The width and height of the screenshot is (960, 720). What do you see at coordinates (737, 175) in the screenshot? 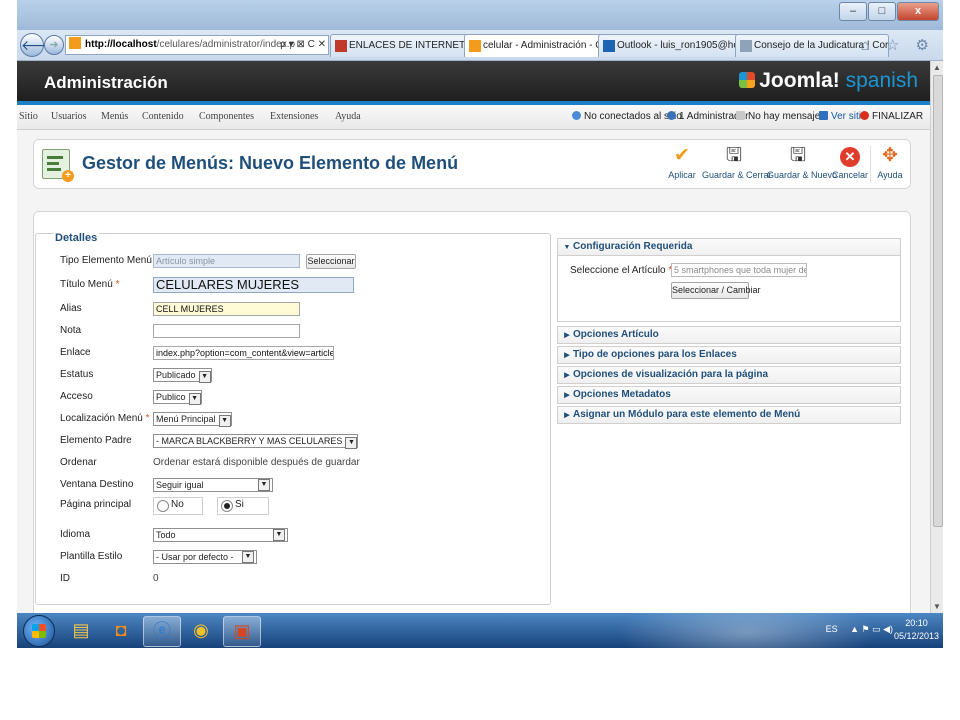
I see `save-close-label: Guardar & Cerrar` at bounding box center [737, 175].